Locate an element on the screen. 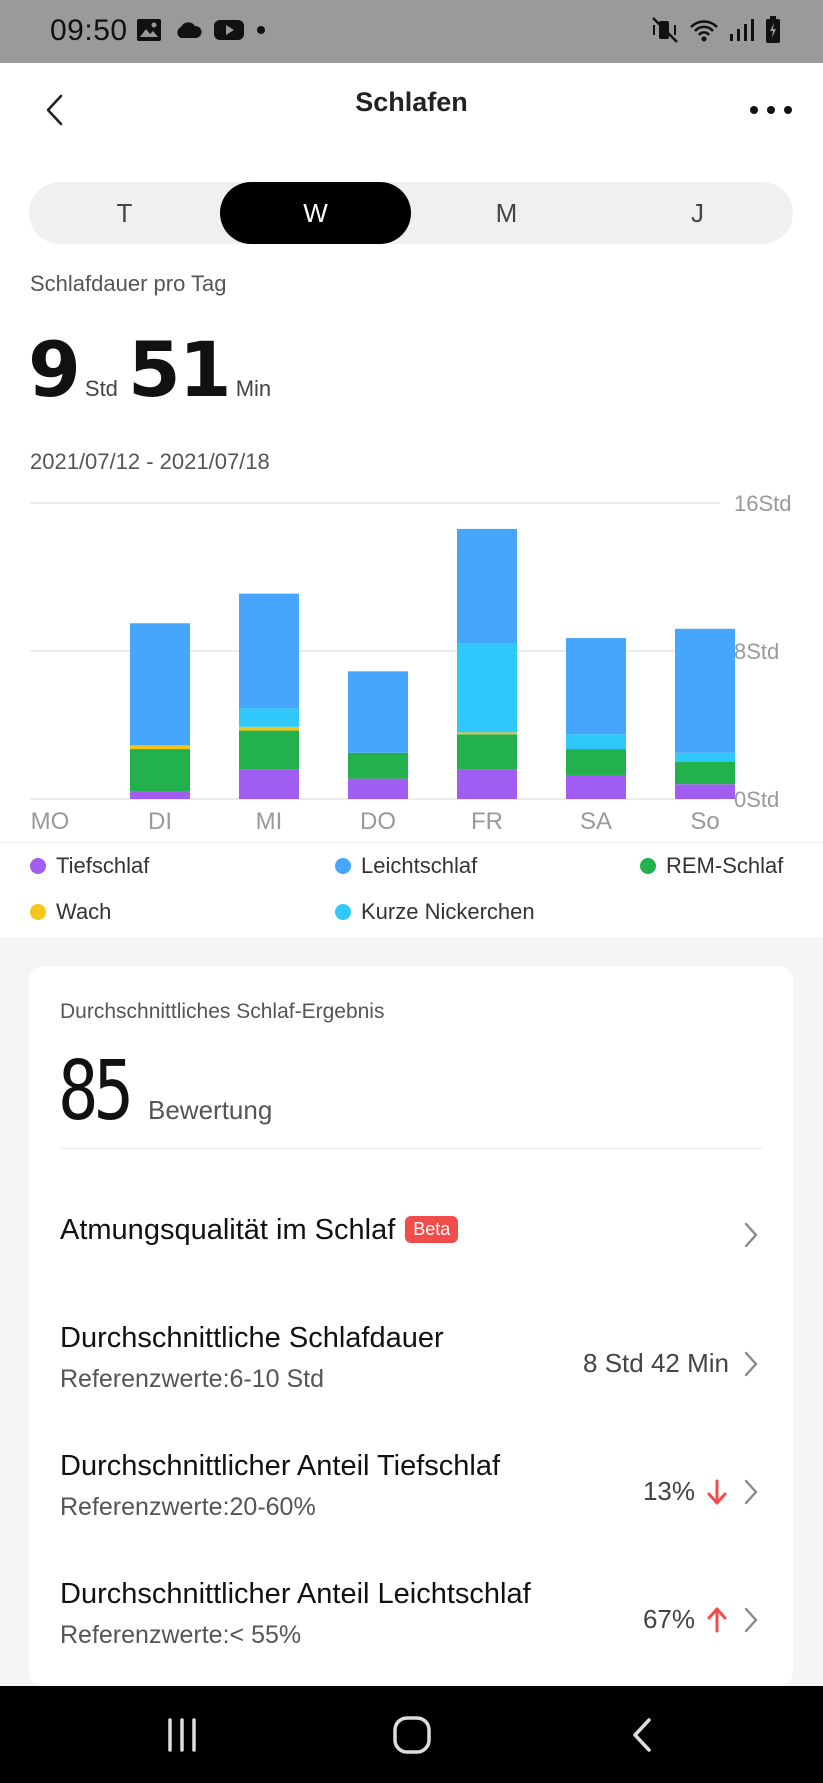 The height and width of the screenshot is (1783, 823). row-breathing-quality: Atmungsqualität im Schlaf Beta is located at coordinates (411, 1244).